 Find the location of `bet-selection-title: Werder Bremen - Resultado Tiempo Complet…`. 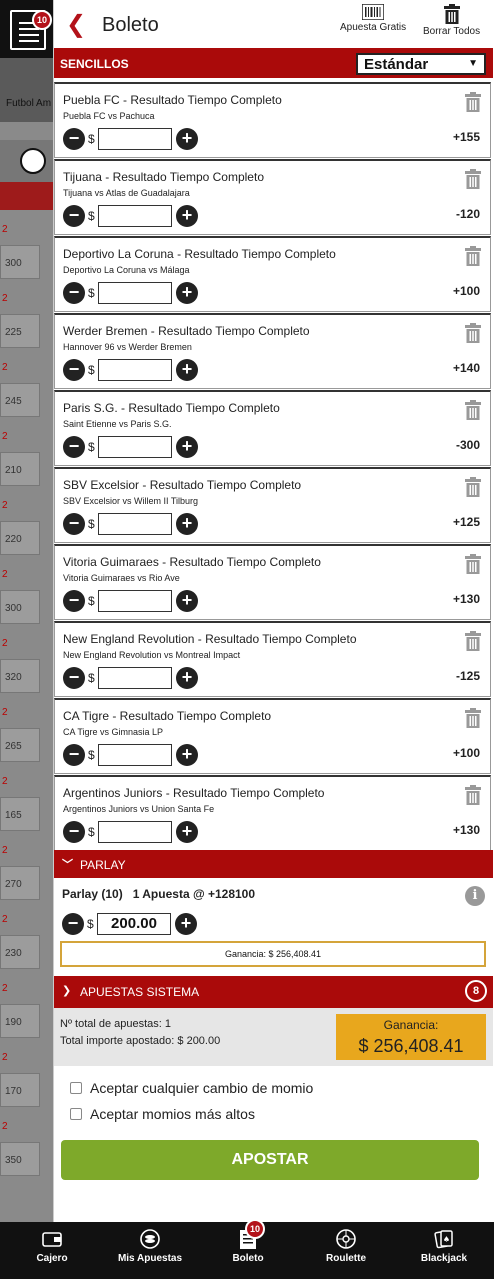

bet-selection-title: Werder Bremen - Resultado Tiempo Complet… is located at coordinates (186, 331).